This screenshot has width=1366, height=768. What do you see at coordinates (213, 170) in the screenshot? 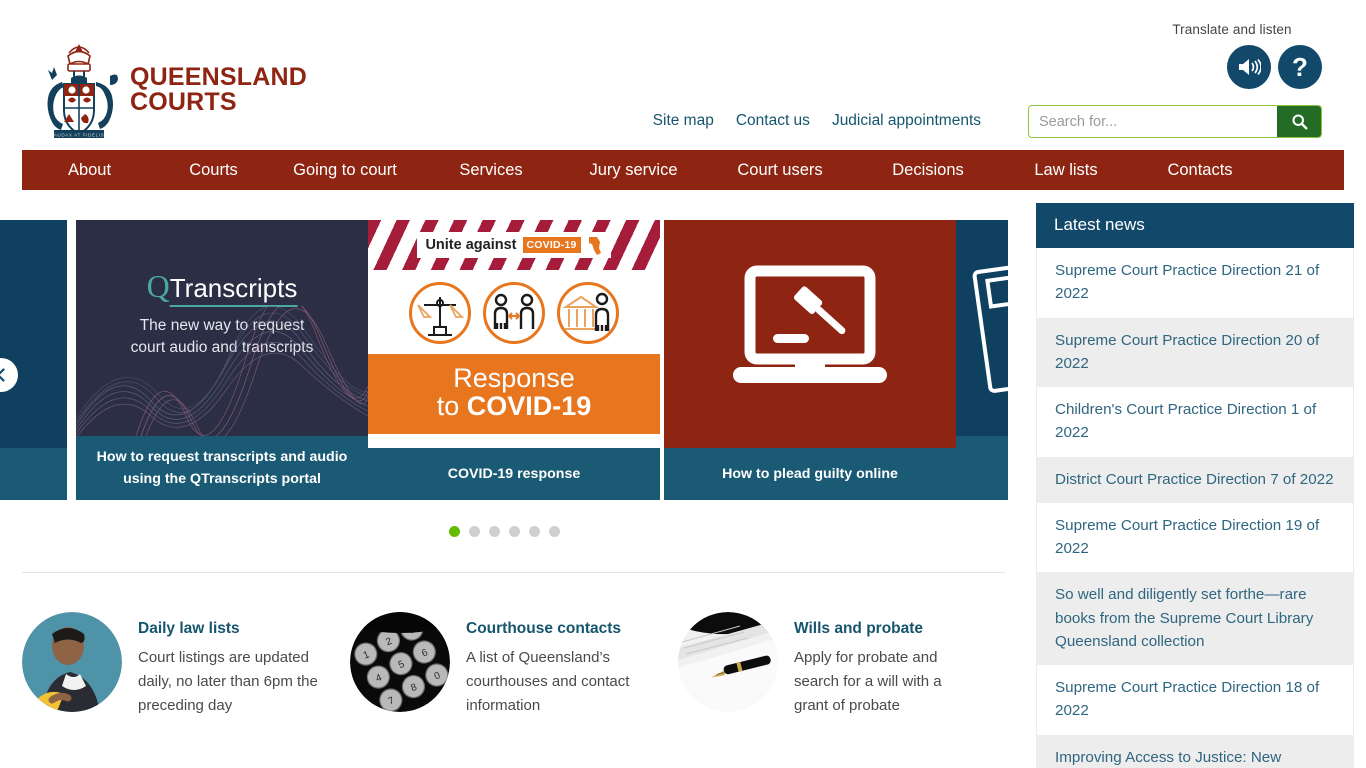
I see `nav-item-courts: Courts` at bounding box center [213, 170].